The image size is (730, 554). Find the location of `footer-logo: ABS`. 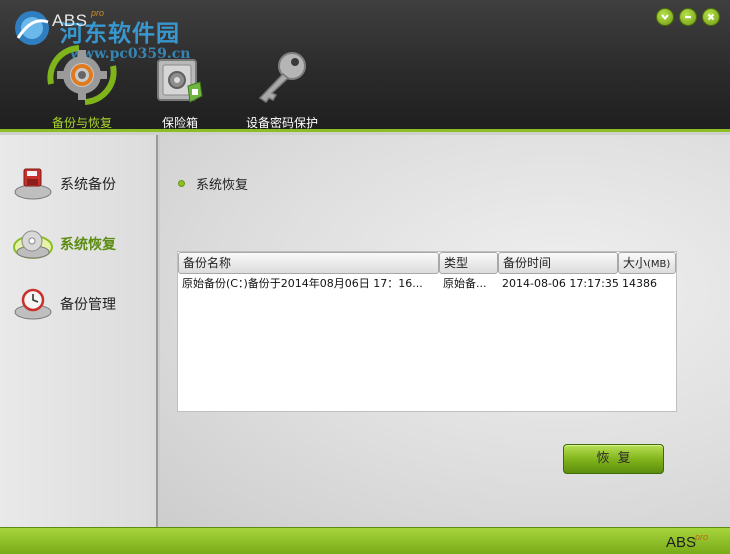

footer-logo: ABS is located at coordinates (680, 542).